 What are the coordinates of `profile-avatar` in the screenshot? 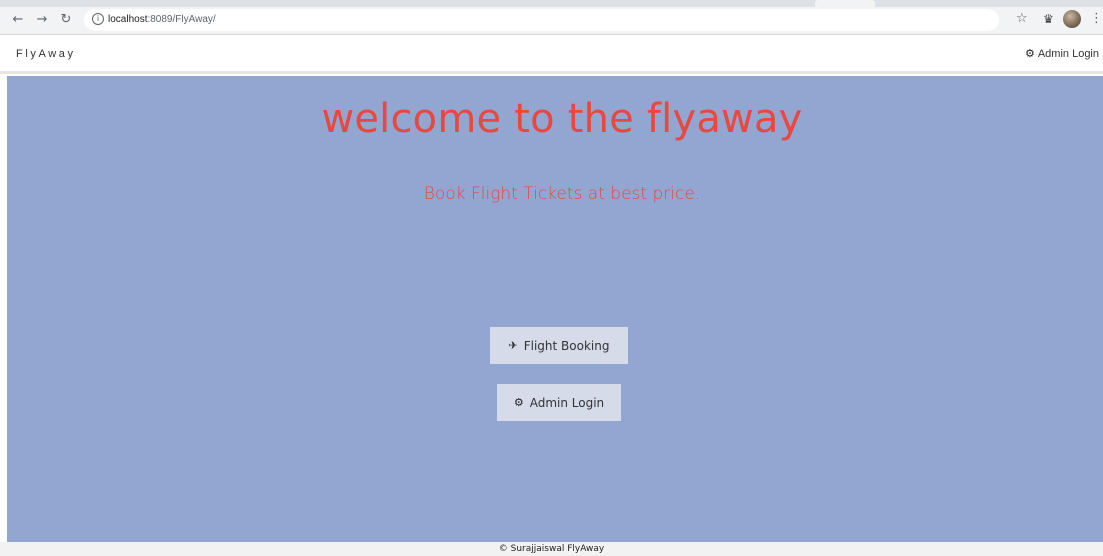 It's located at (1072, 19).